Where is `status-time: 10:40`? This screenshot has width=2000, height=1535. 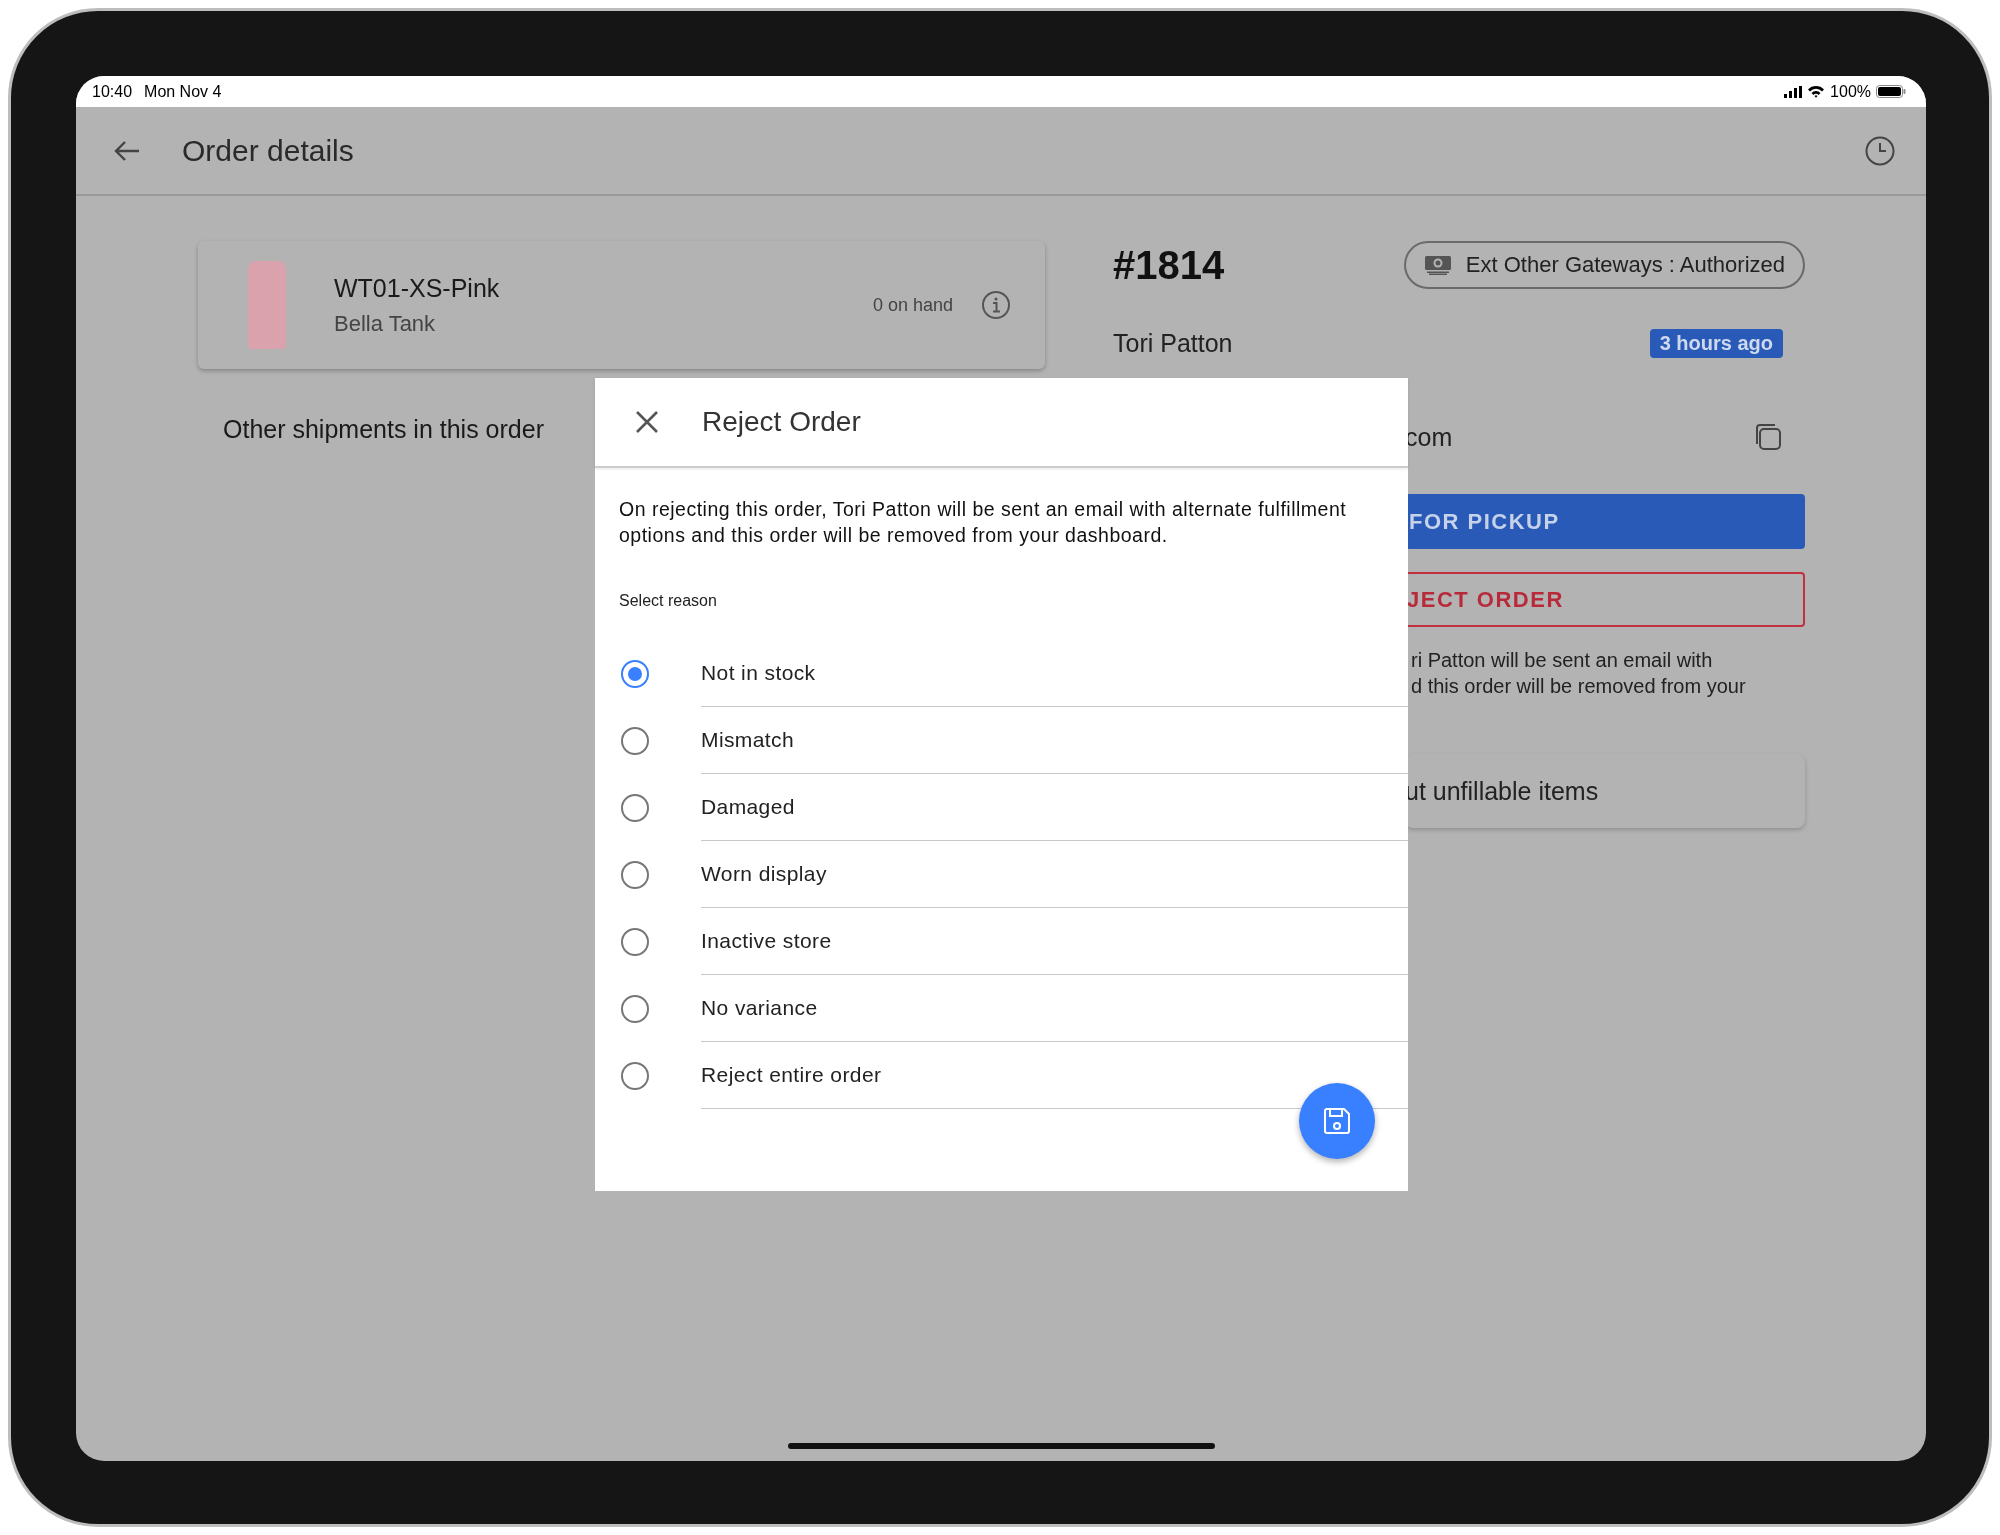
status-time: 10:40 is located at coordinates (112, 91).